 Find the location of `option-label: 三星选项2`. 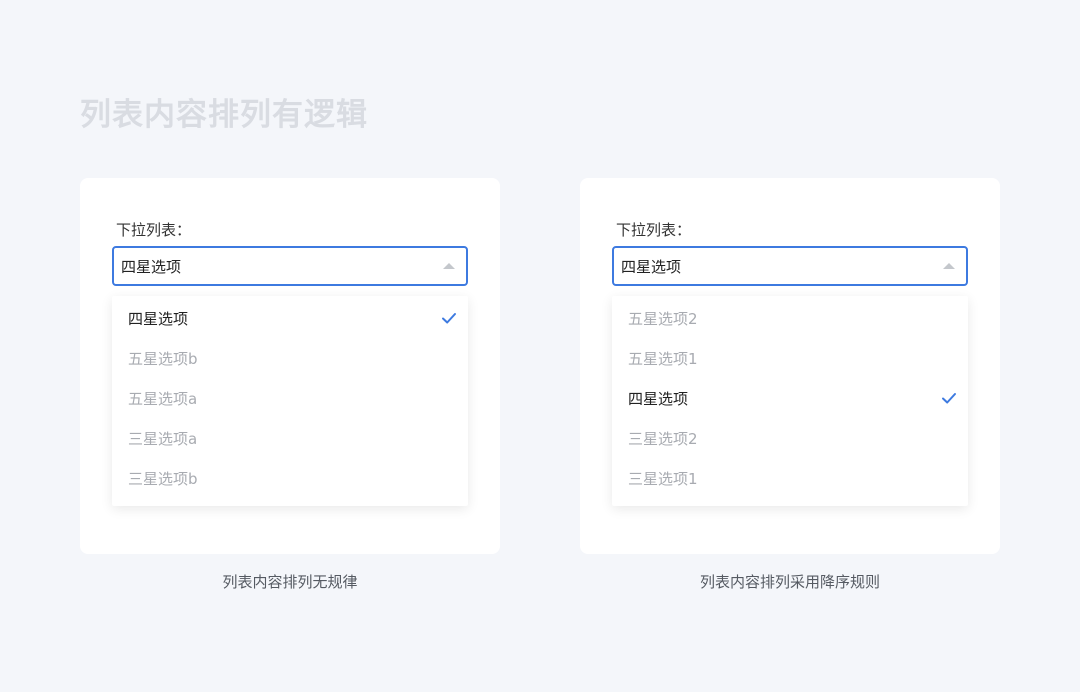

option-label: 三星选项2 is located at coordinates (663, 438).